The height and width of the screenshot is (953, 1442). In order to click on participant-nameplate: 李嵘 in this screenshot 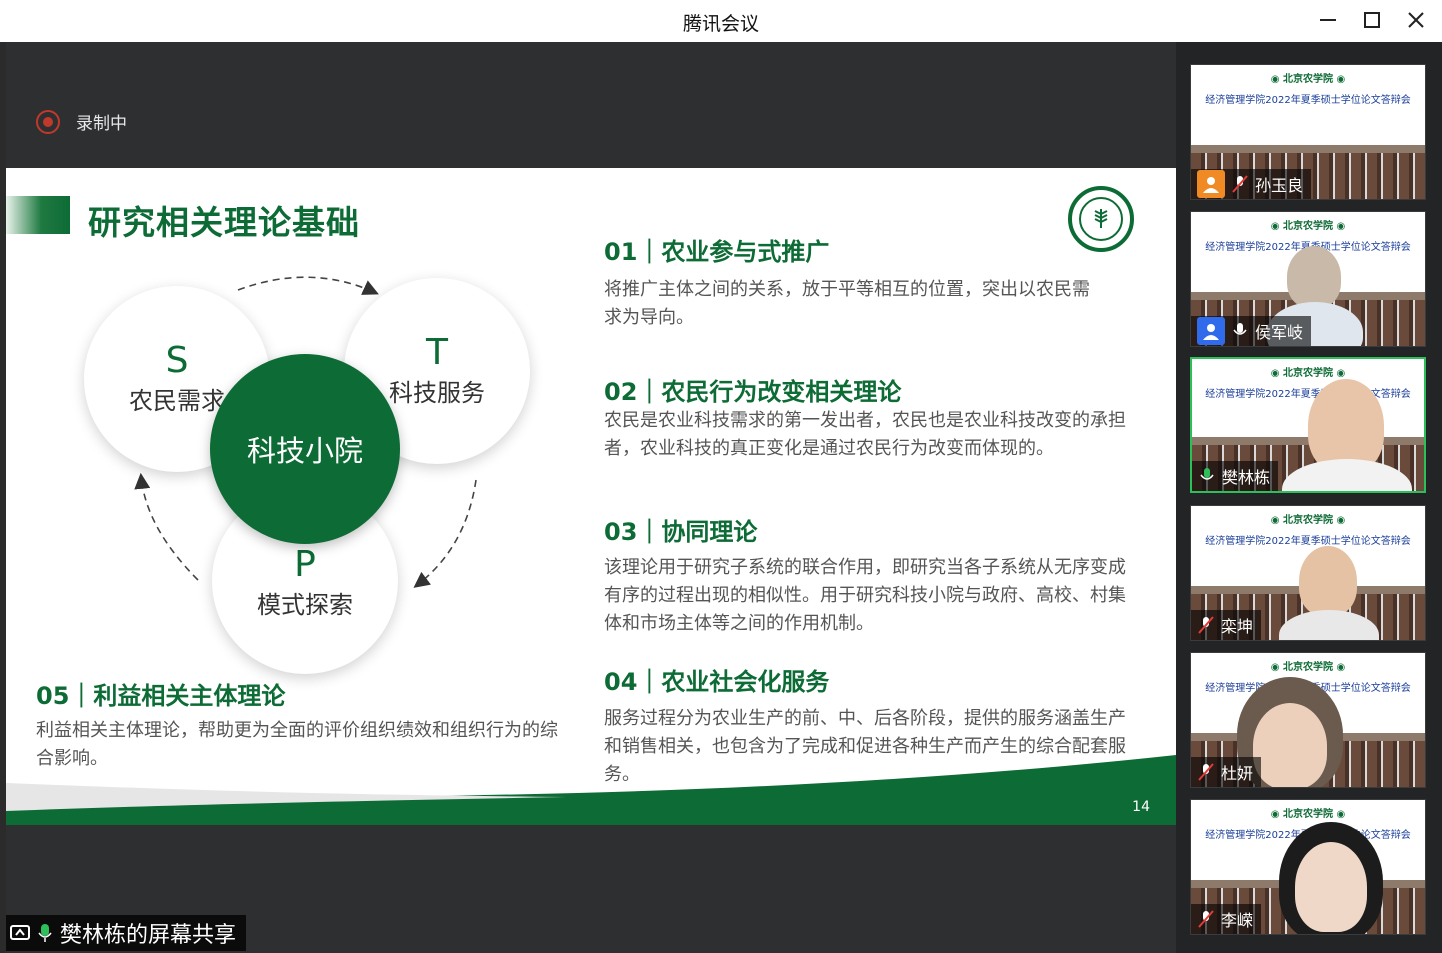, I will do `click(1226, 919)`.